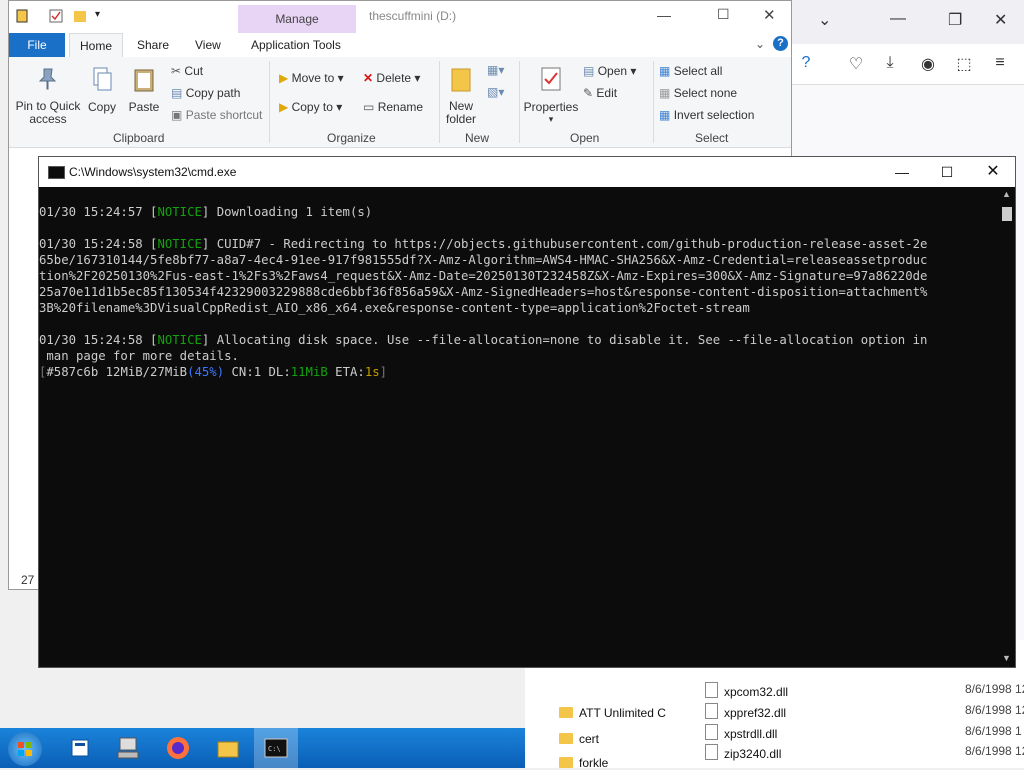 This screenshot has height=770, width=1024. Describe the element at coordinates (612, 713) in the screenshot. I see `list-item: ATT Unlimited C` at that location.